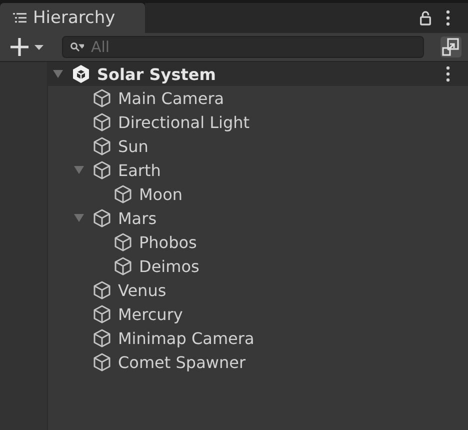  What do you see at coordinates (27, 47) in the screenshot?
I see `add-dropdown-icon` at bounding box center [27, 47].